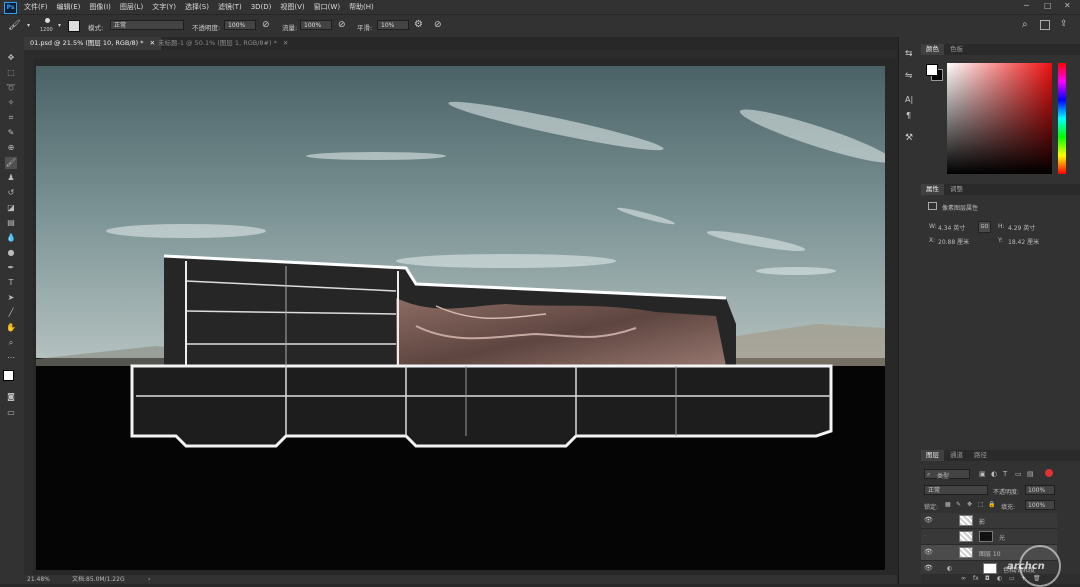 The height and width of the screenshot is (587, 1080). Describe the element at coordinates (11, 223) in the screenshot. I see `gradient-tool-icon: ▤` at that location.